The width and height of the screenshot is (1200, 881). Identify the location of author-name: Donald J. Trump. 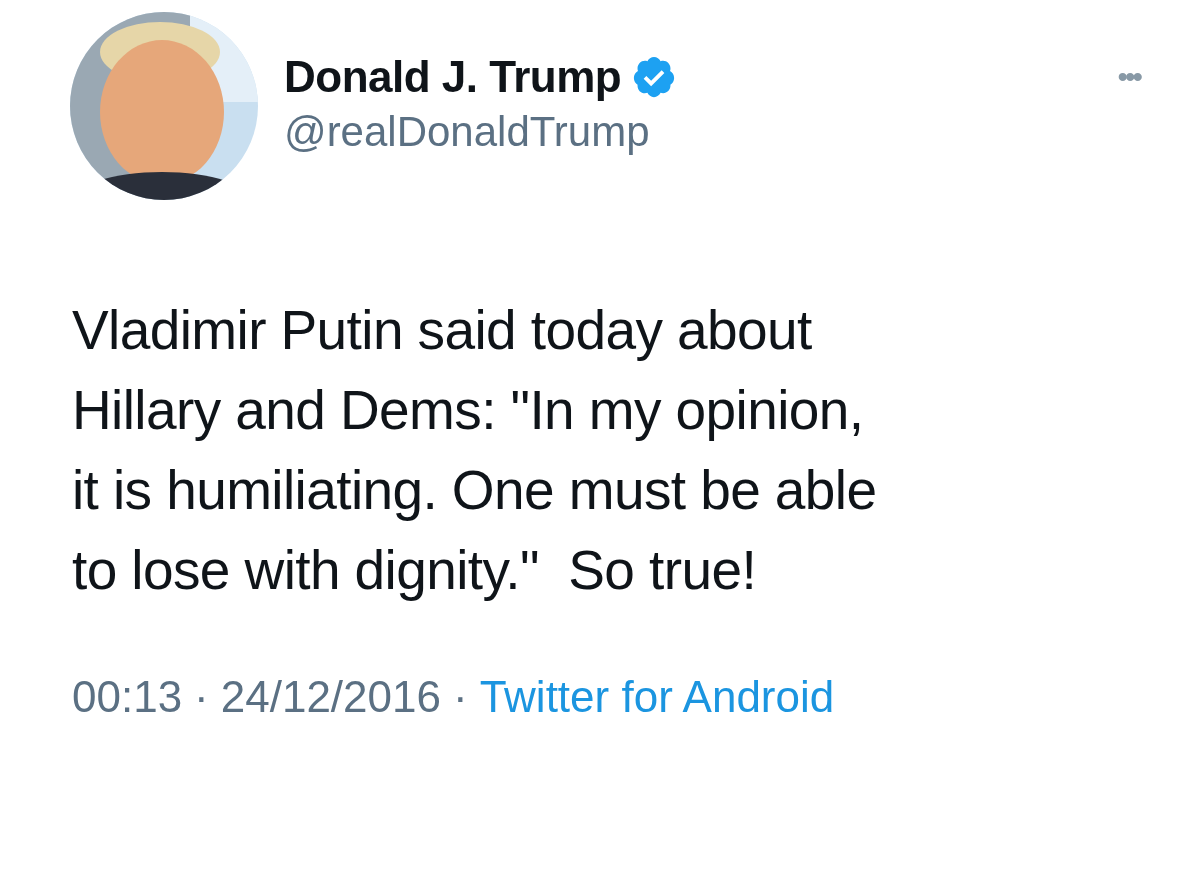
(453, 77).